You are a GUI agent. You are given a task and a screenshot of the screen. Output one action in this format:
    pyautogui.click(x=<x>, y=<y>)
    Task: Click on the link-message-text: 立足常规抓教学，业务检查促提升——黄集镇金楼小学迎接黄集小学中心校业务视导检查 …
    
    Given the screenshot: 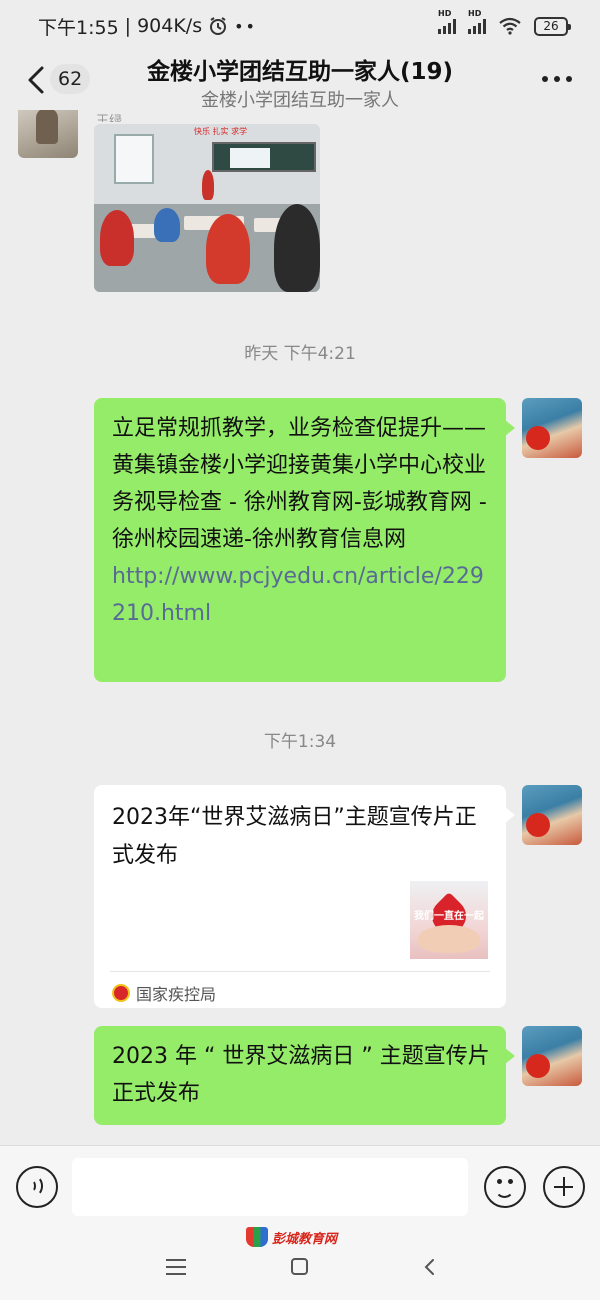 What is the action you would take?
    pyautogui.click(x=299, y=484)
    